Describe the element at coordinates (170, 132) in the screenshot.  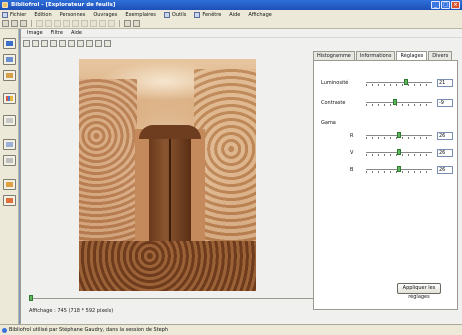
I see `photo-arch` at that location.